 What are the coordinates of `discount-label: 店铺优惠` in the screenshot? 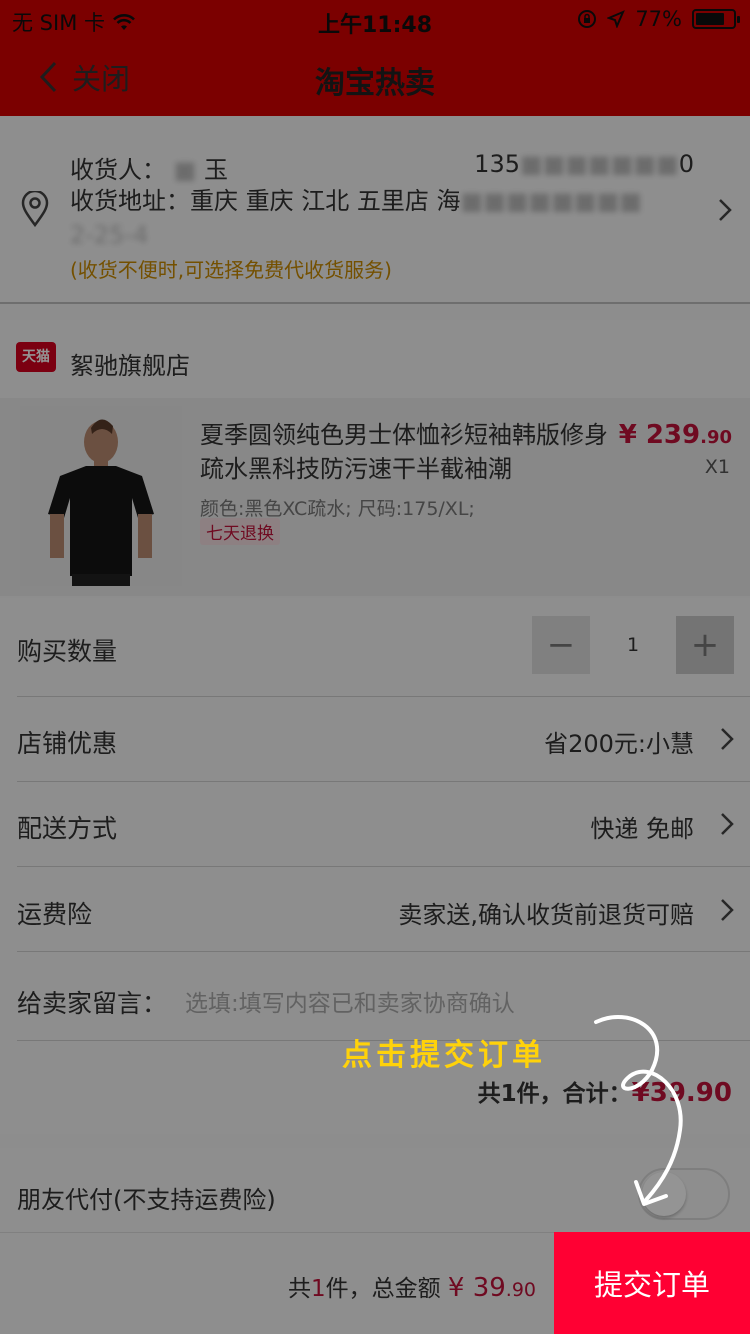 It's located at (67, 743).